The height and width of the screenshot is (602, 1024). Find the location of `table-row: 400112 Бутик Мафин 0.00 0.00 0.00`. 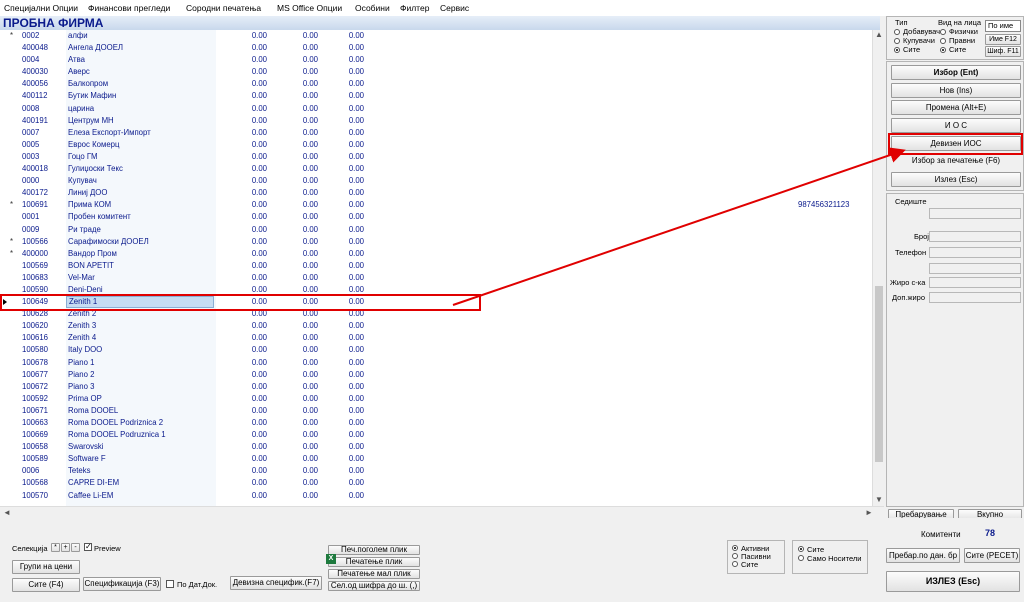

table-row: 400112 Бутик Мафин 0.00 0.00 0.00 is located at coordinates (436, 96).